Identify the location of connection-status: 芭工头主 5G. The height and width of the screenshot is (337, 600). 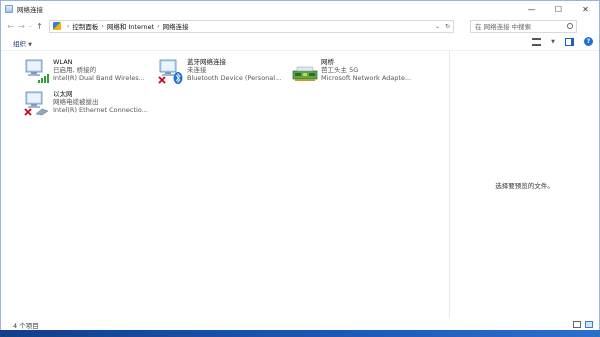
(340, 70).